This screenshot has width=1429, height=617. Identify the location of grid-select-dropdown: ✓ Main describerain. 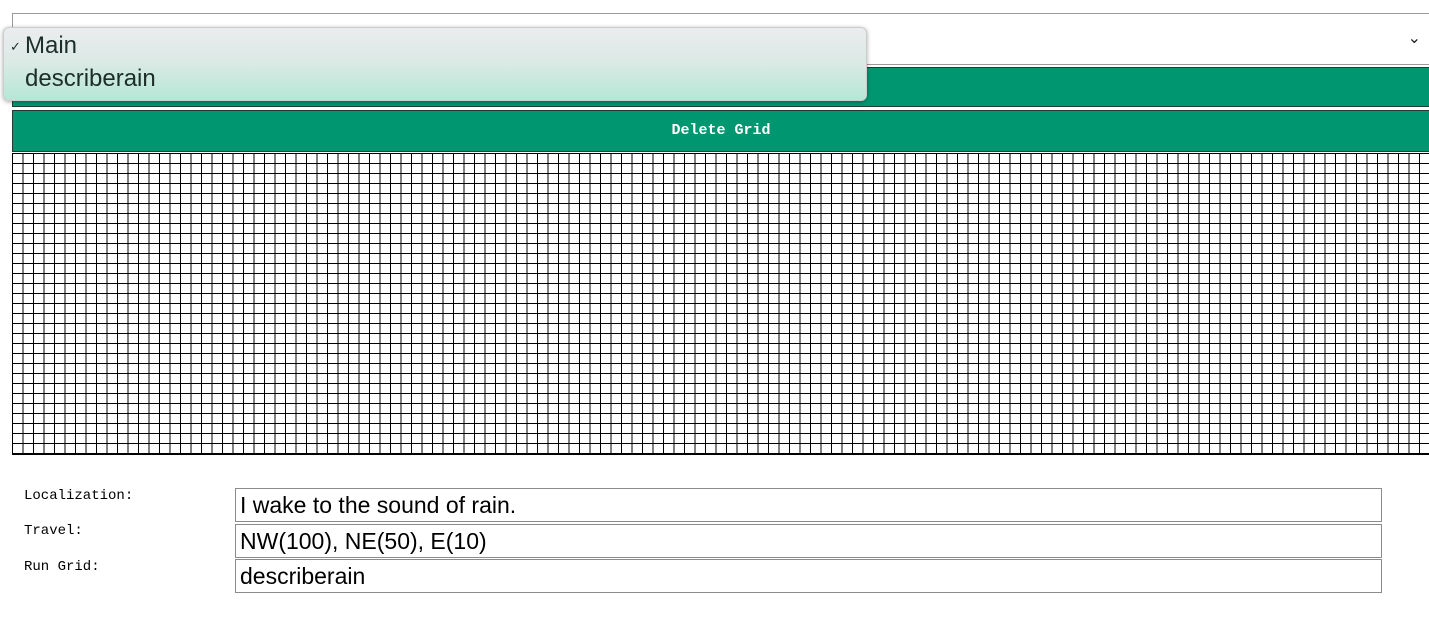
(435, 64).